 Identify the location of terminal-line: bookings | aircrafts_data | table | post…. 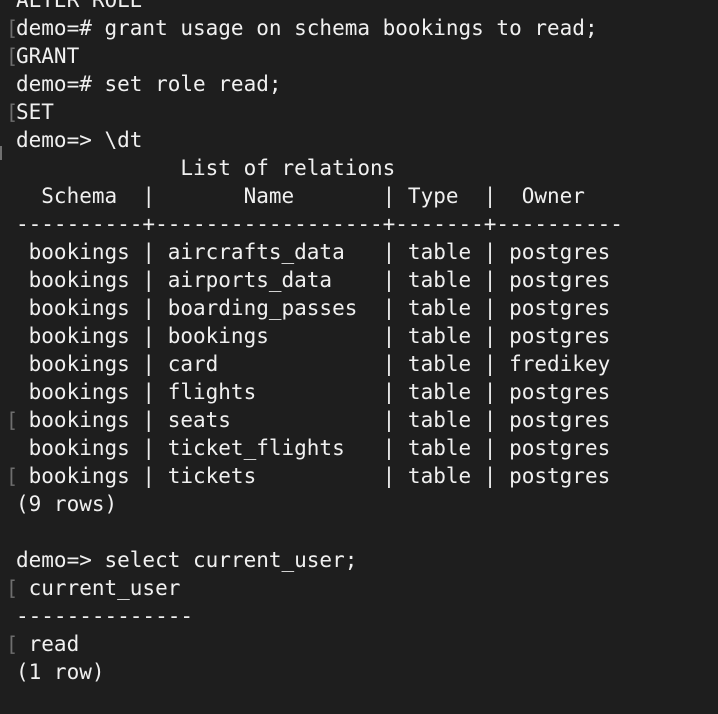
(359, 252).